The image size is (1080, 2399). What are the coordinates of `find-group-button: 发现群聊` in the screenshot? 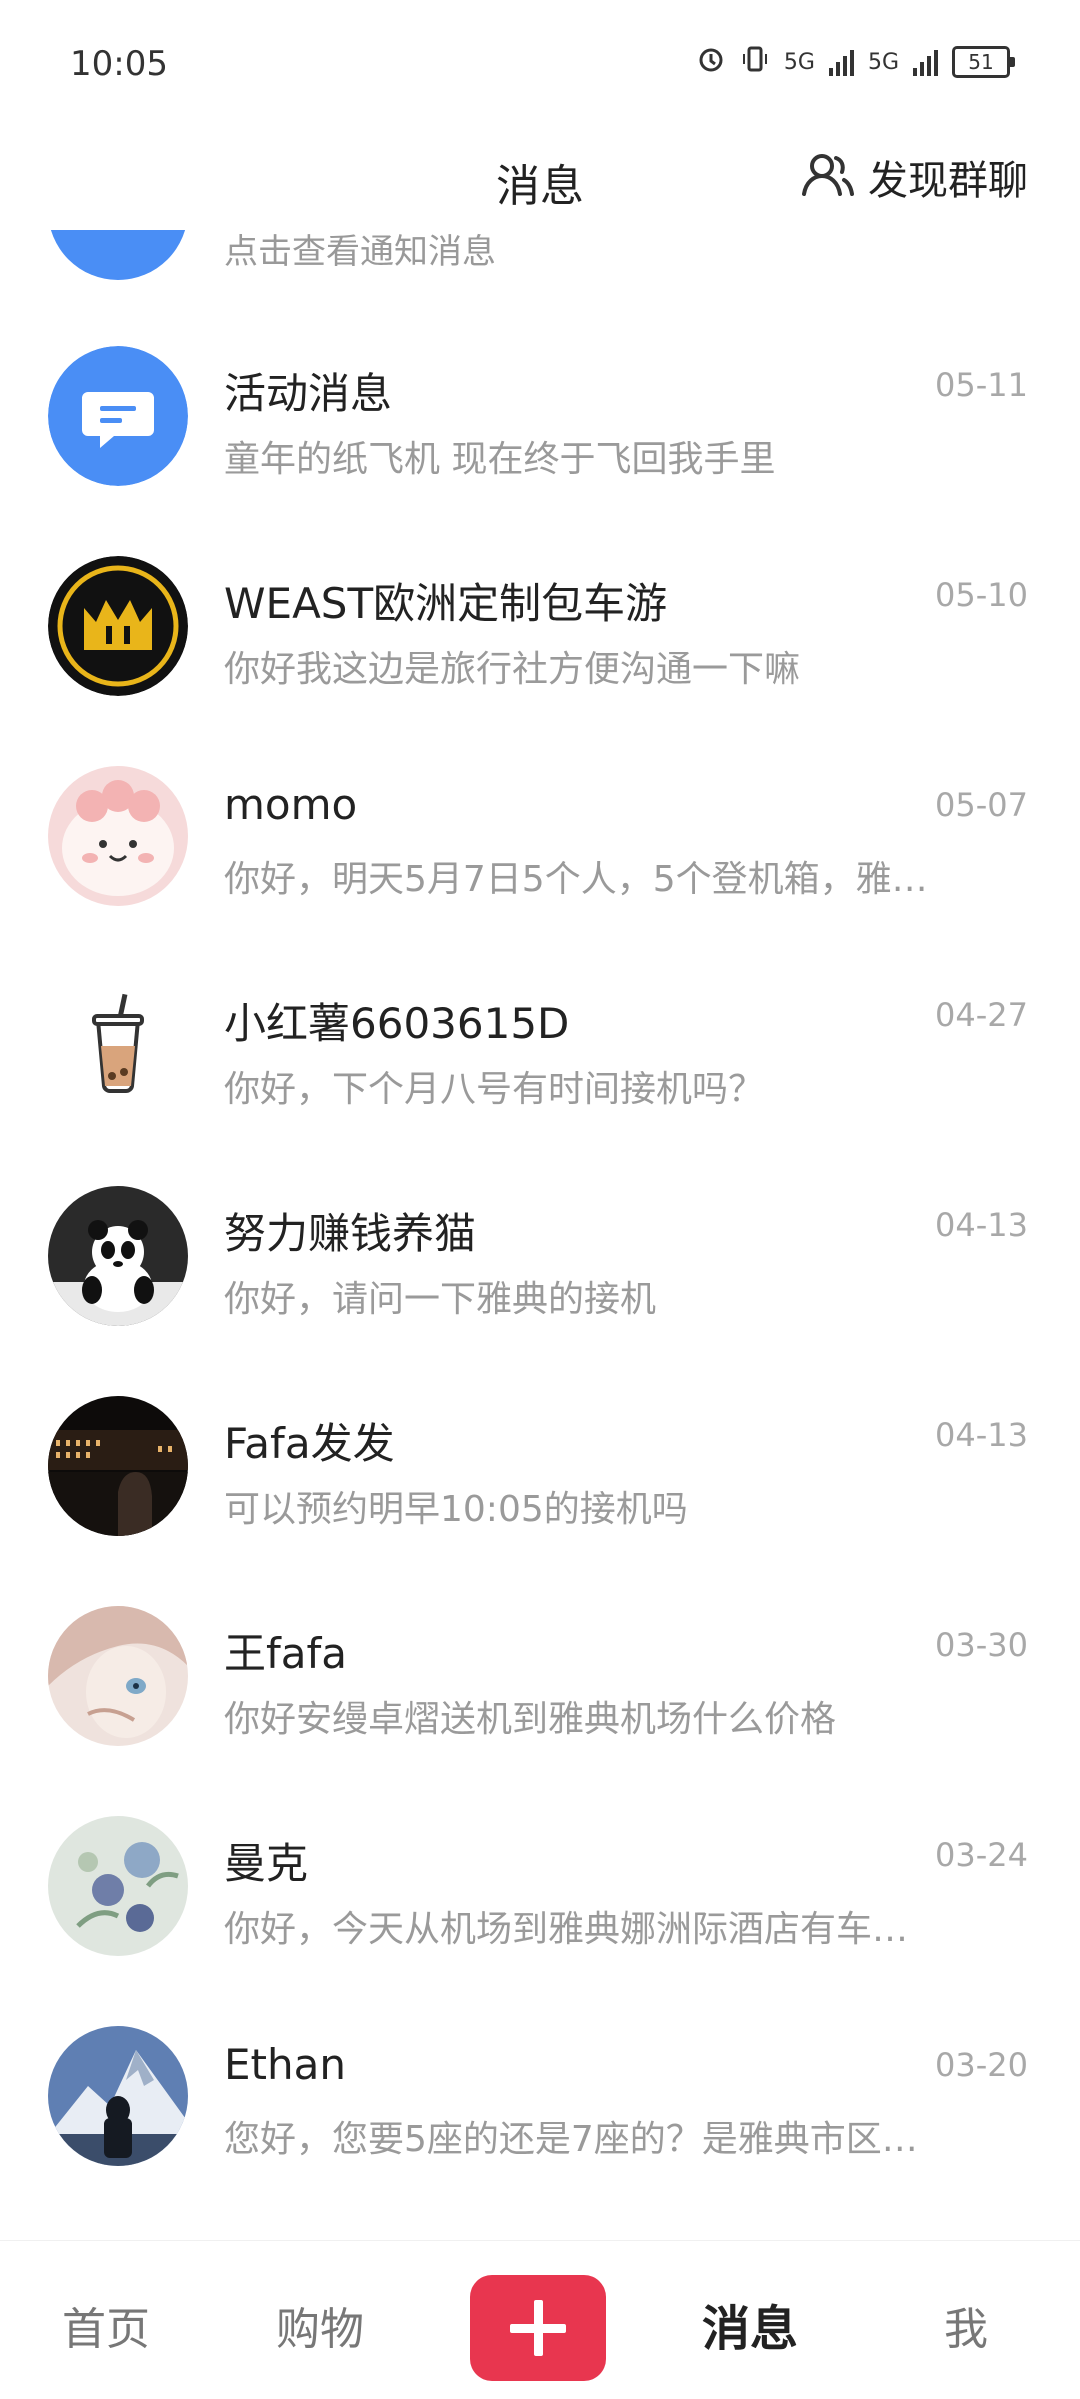 It's located at (914, 177).